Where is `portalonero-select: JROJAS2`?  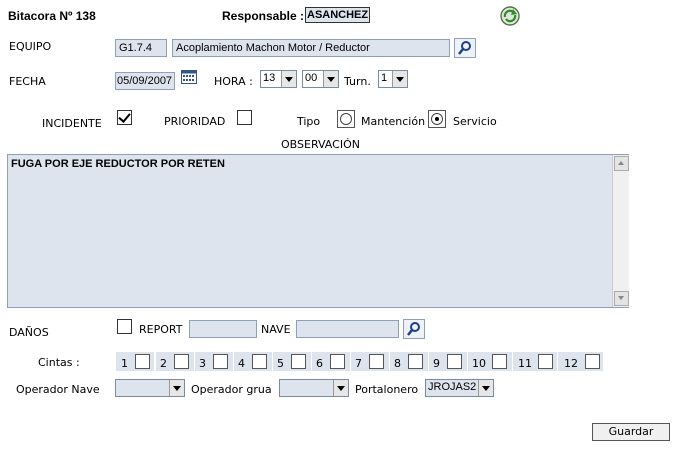
portalonero-select: JROJAS2 is located at coordinates (459, 388).